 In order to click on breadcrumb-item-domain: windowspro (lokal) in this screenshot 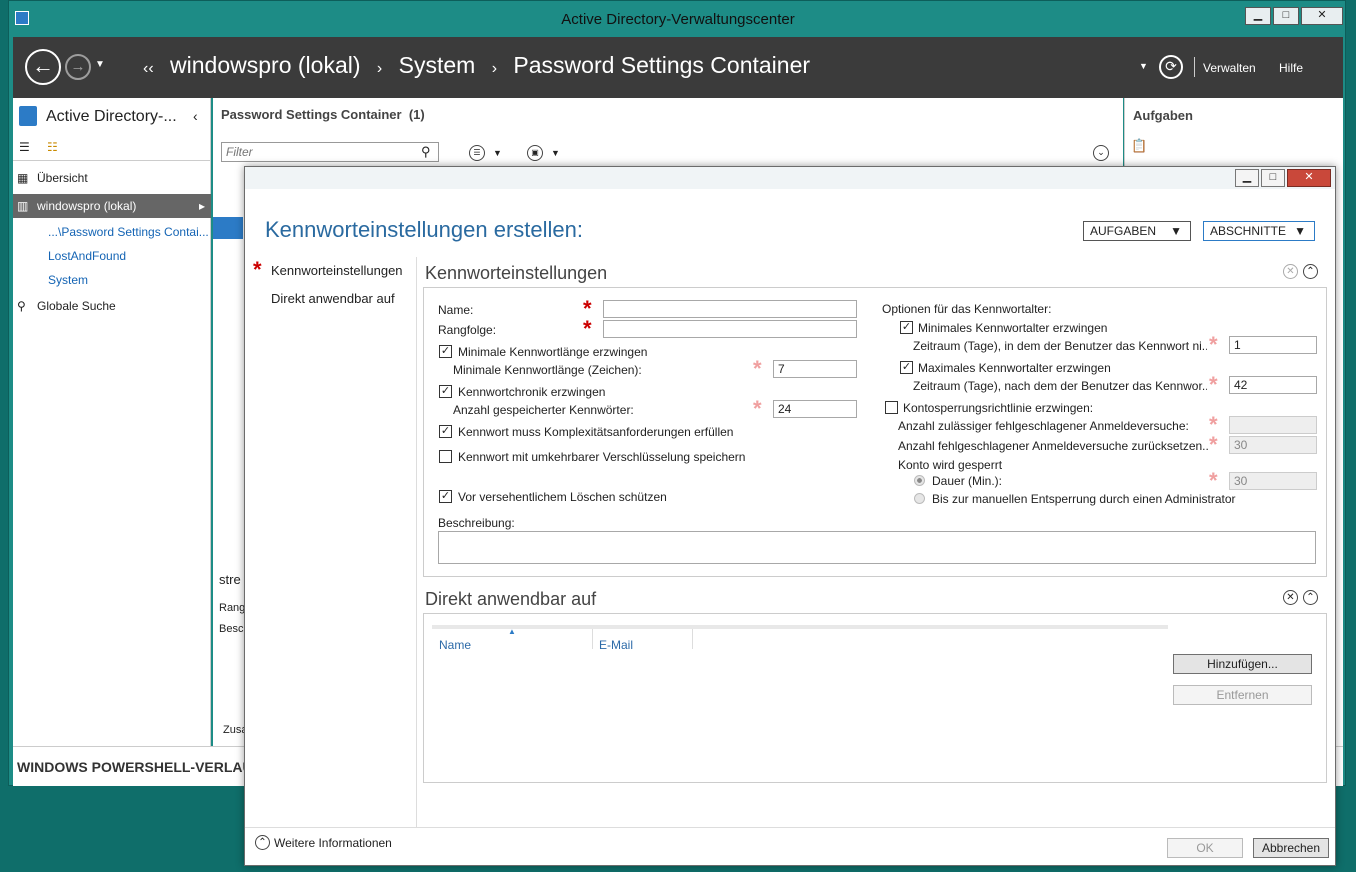, I will do `click(265, 65)`.